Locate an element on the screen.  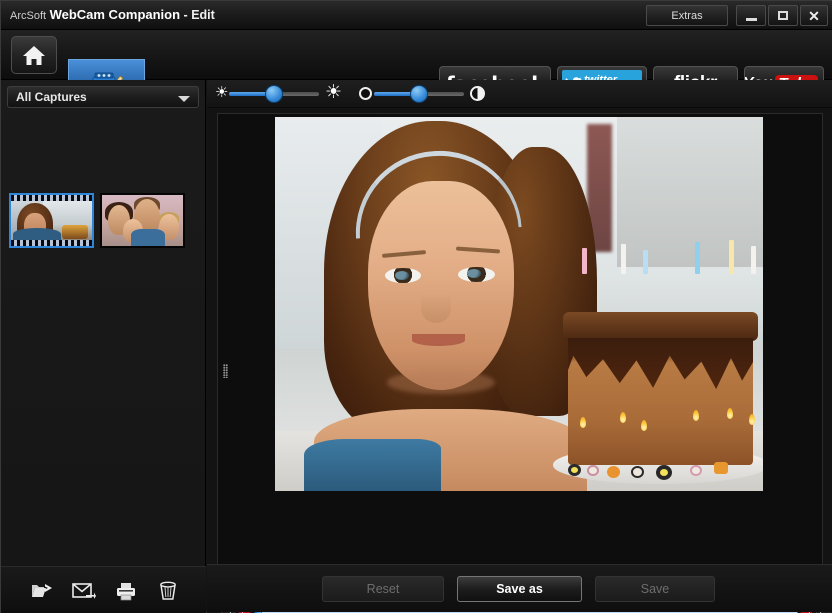
save-as-button: Save as is located at coordinates (519, 589).